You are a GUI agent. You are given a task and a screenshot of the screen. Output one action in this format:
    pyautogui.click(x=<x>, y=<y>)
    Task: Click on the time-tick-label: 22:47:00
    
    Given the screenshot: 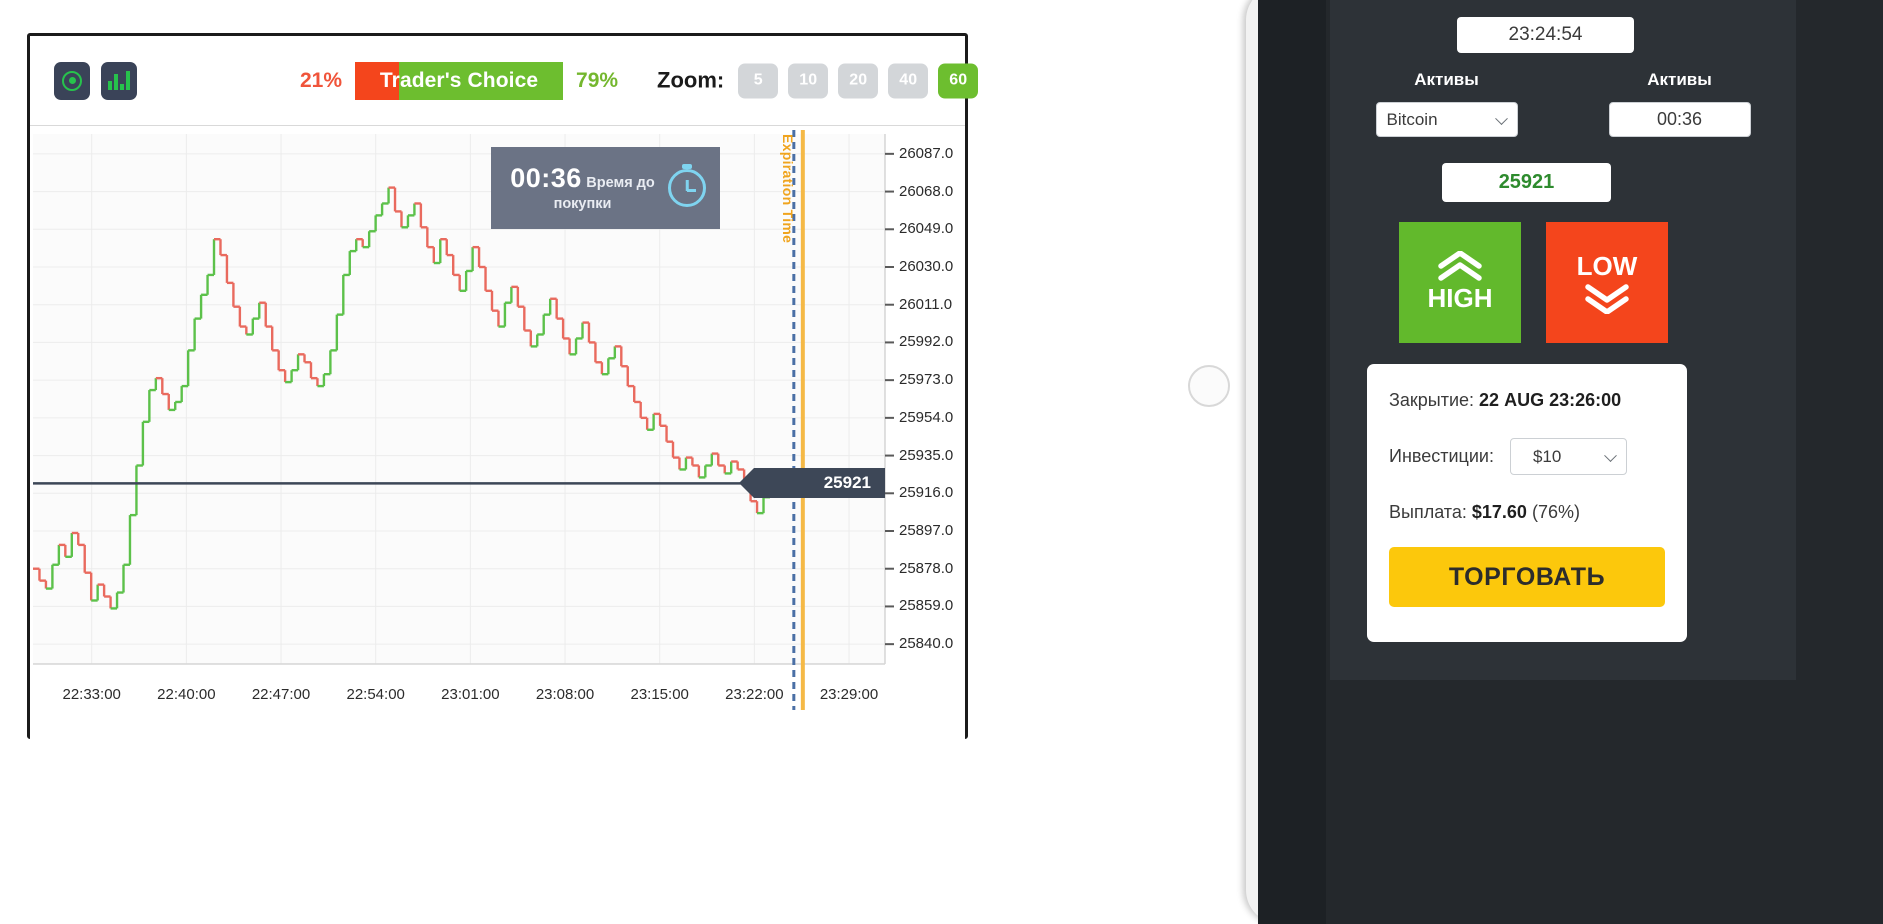 What is the action you would take?
    pyautogui.click(x=281, y=694)
    